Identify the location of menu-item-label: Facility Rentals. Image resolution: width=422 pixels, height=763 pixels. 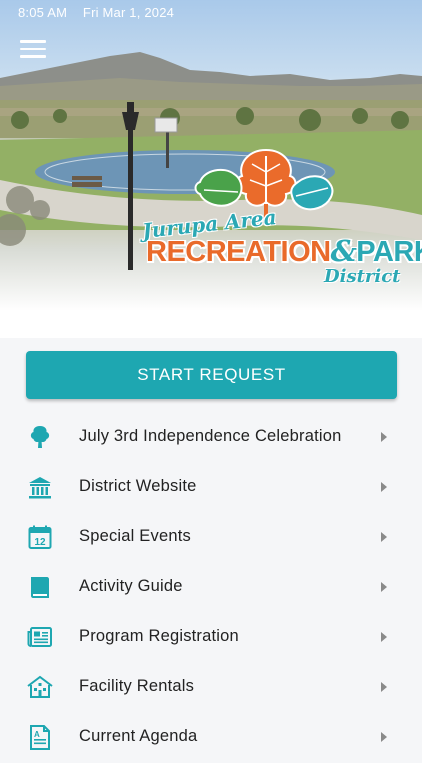
(137, 686).